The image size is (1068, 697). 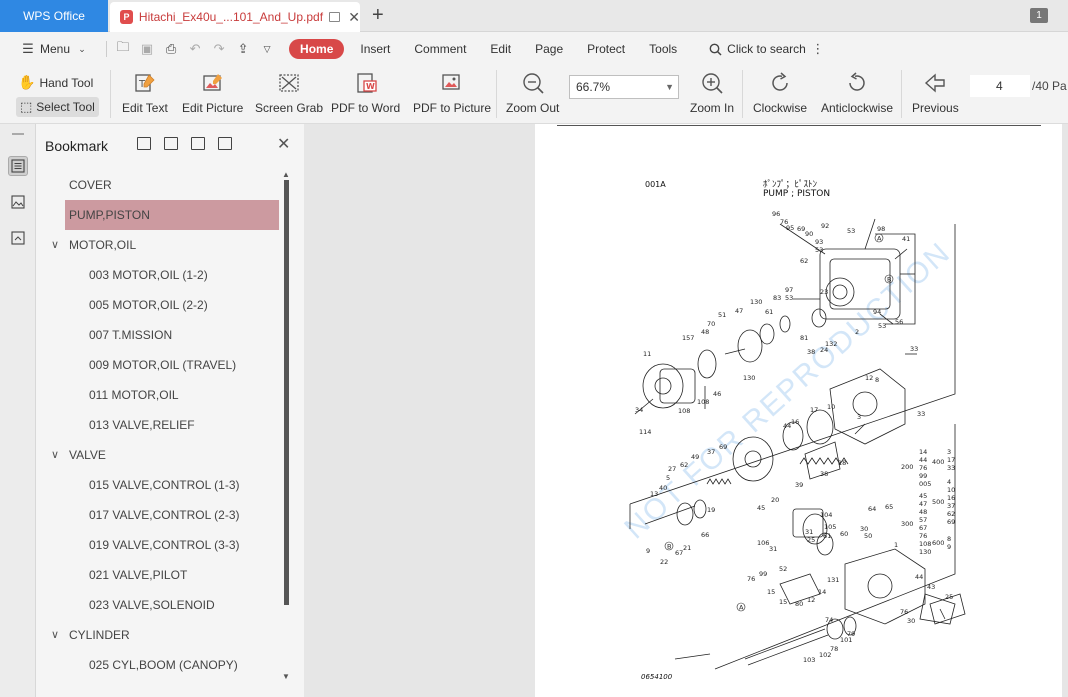 I want to click on bookmark-item: COVER, so click(x=170, y=185).